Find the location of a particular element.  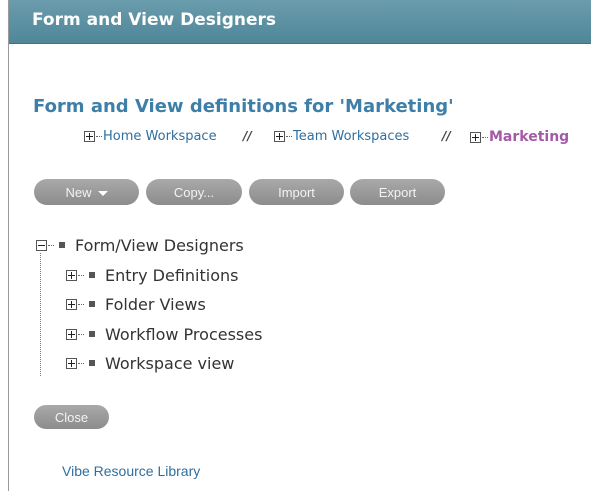

breadcrumb-label: Home Workspace is located at coordinates (160, 136).